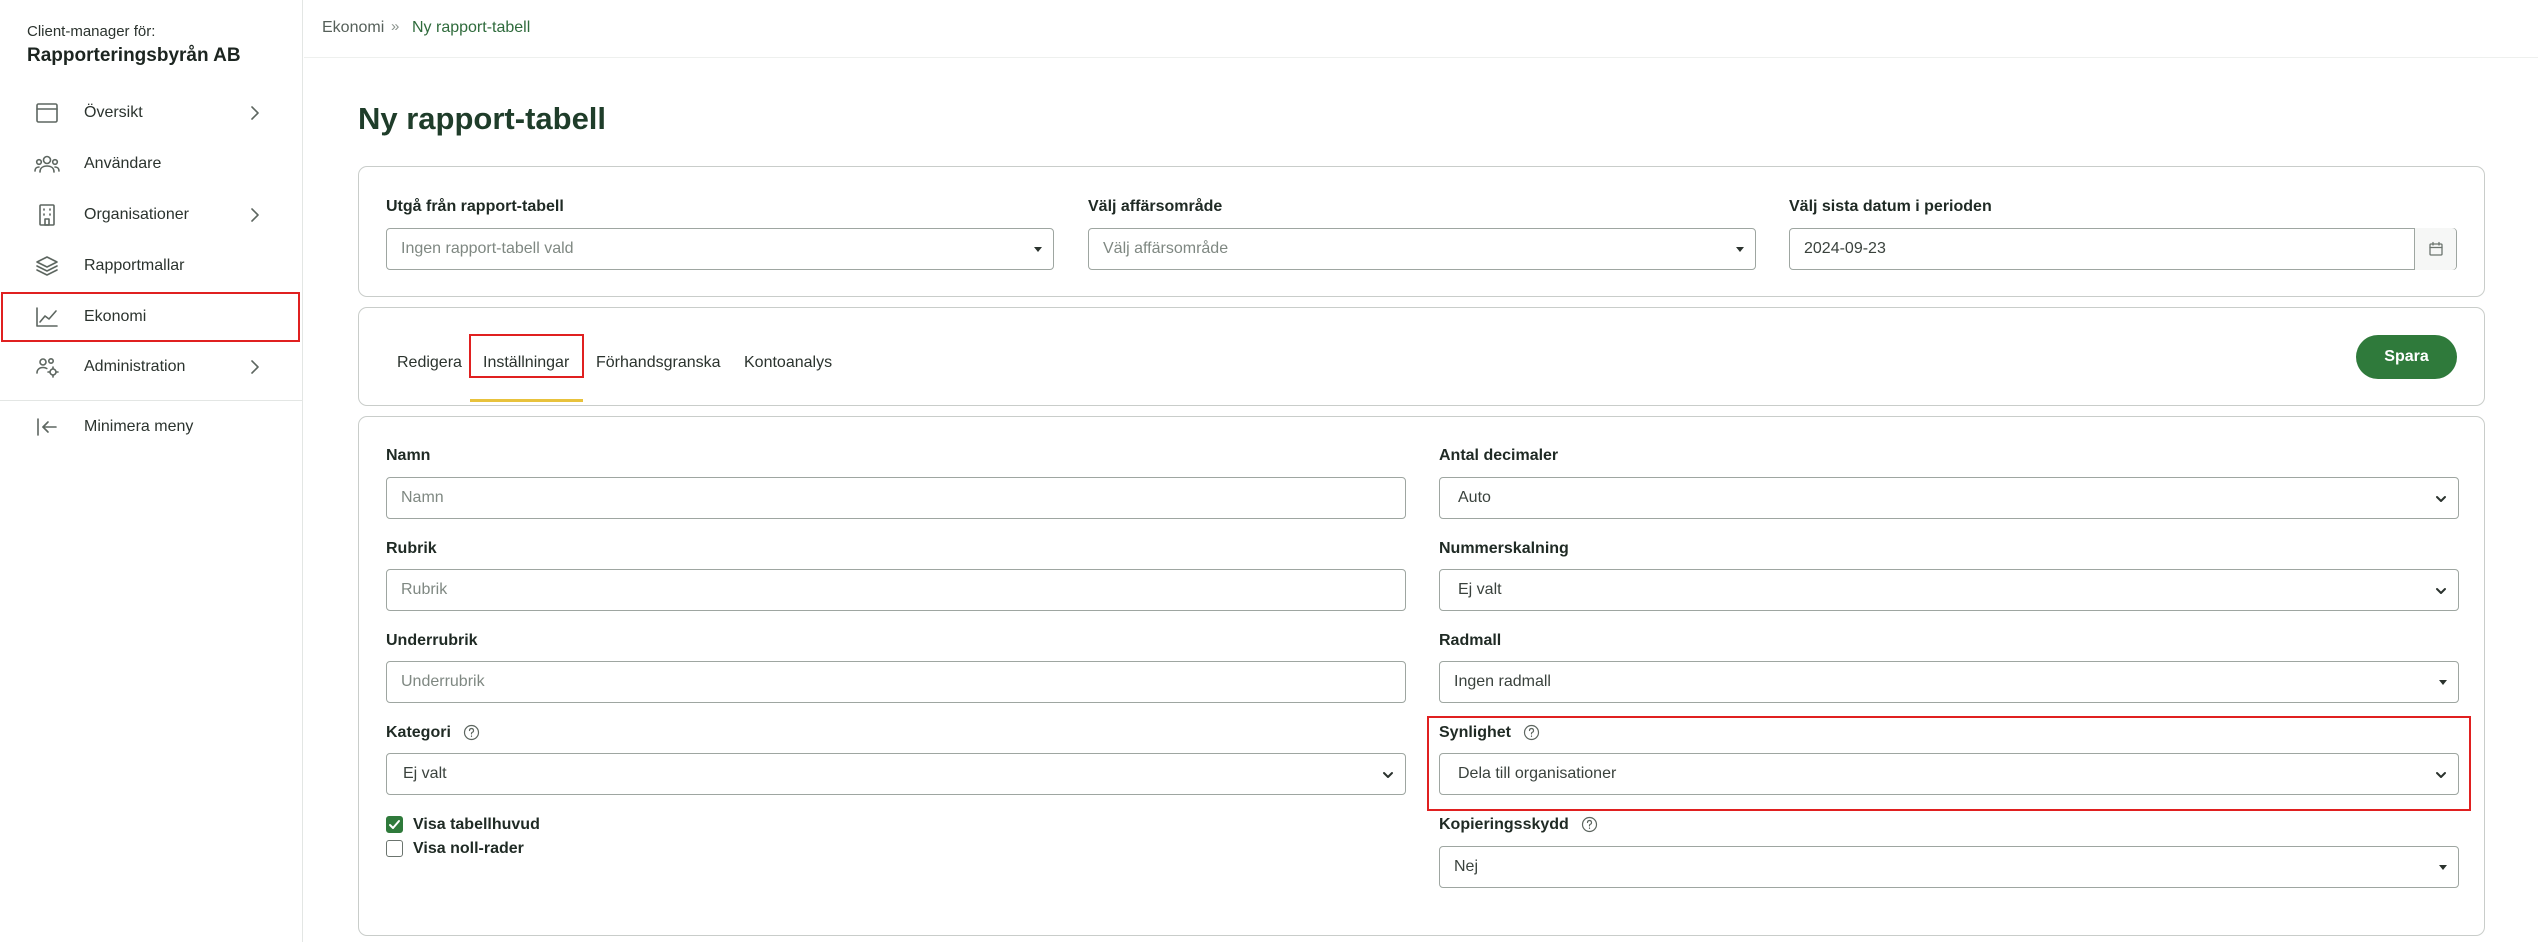 The width and height of the screenshot is (2538, 942). What do you see at coordinates (135, 366) in the screenshot?
I see `sidebar-item-label: Administration` at bounding box center [135, 366].